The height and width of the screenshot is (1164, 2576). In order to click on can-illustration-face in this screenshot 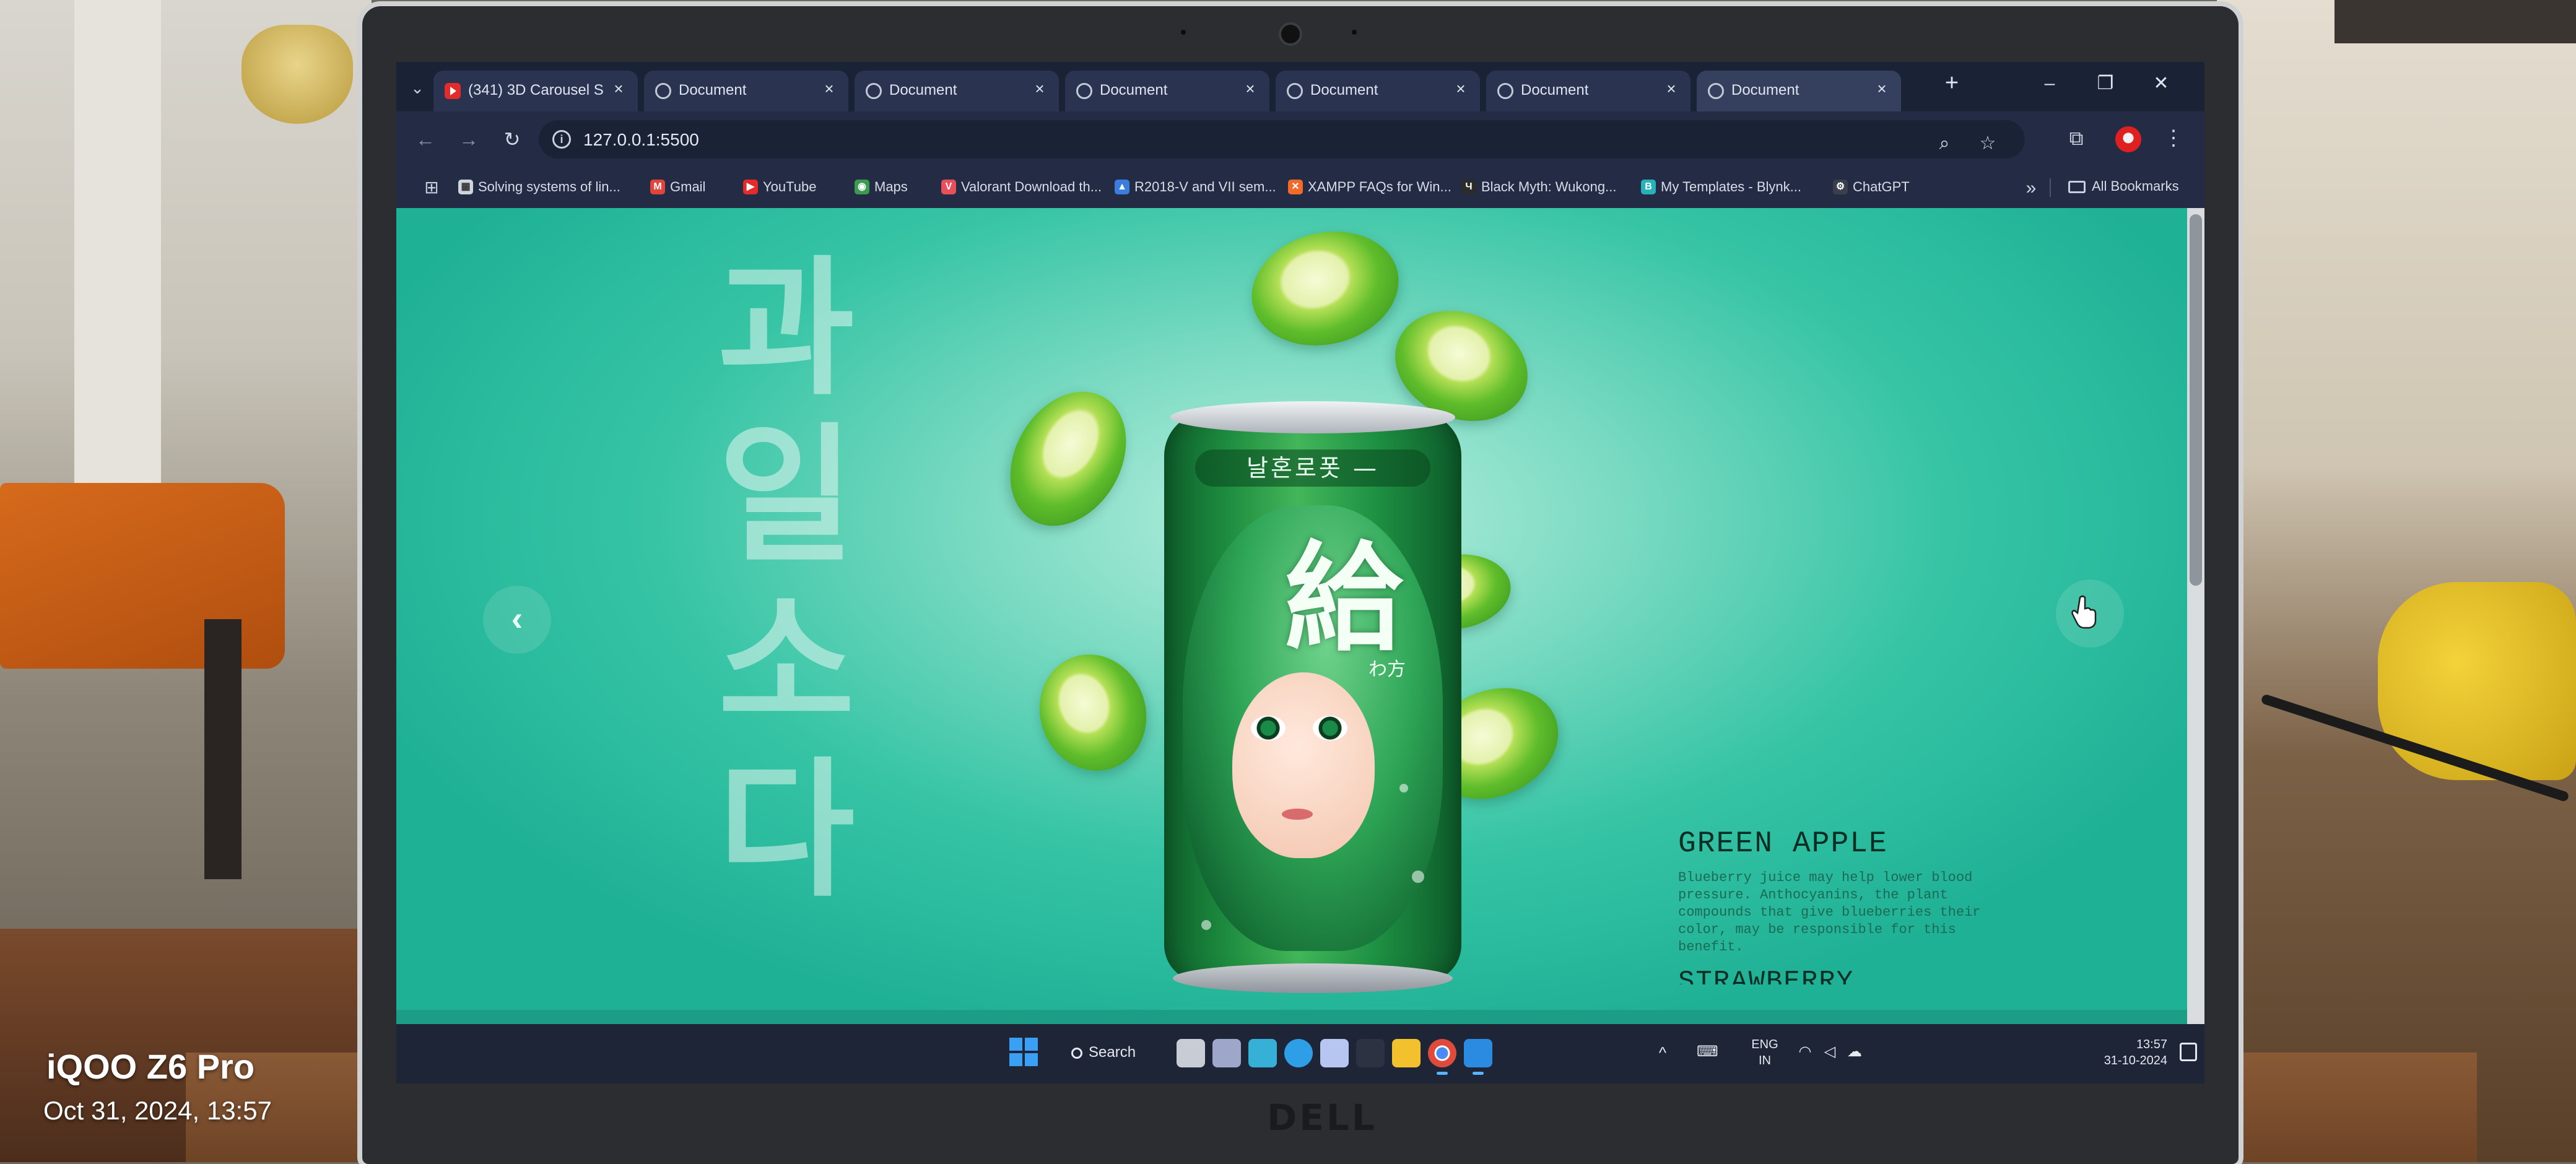, I will do `click(1303, 765)`.